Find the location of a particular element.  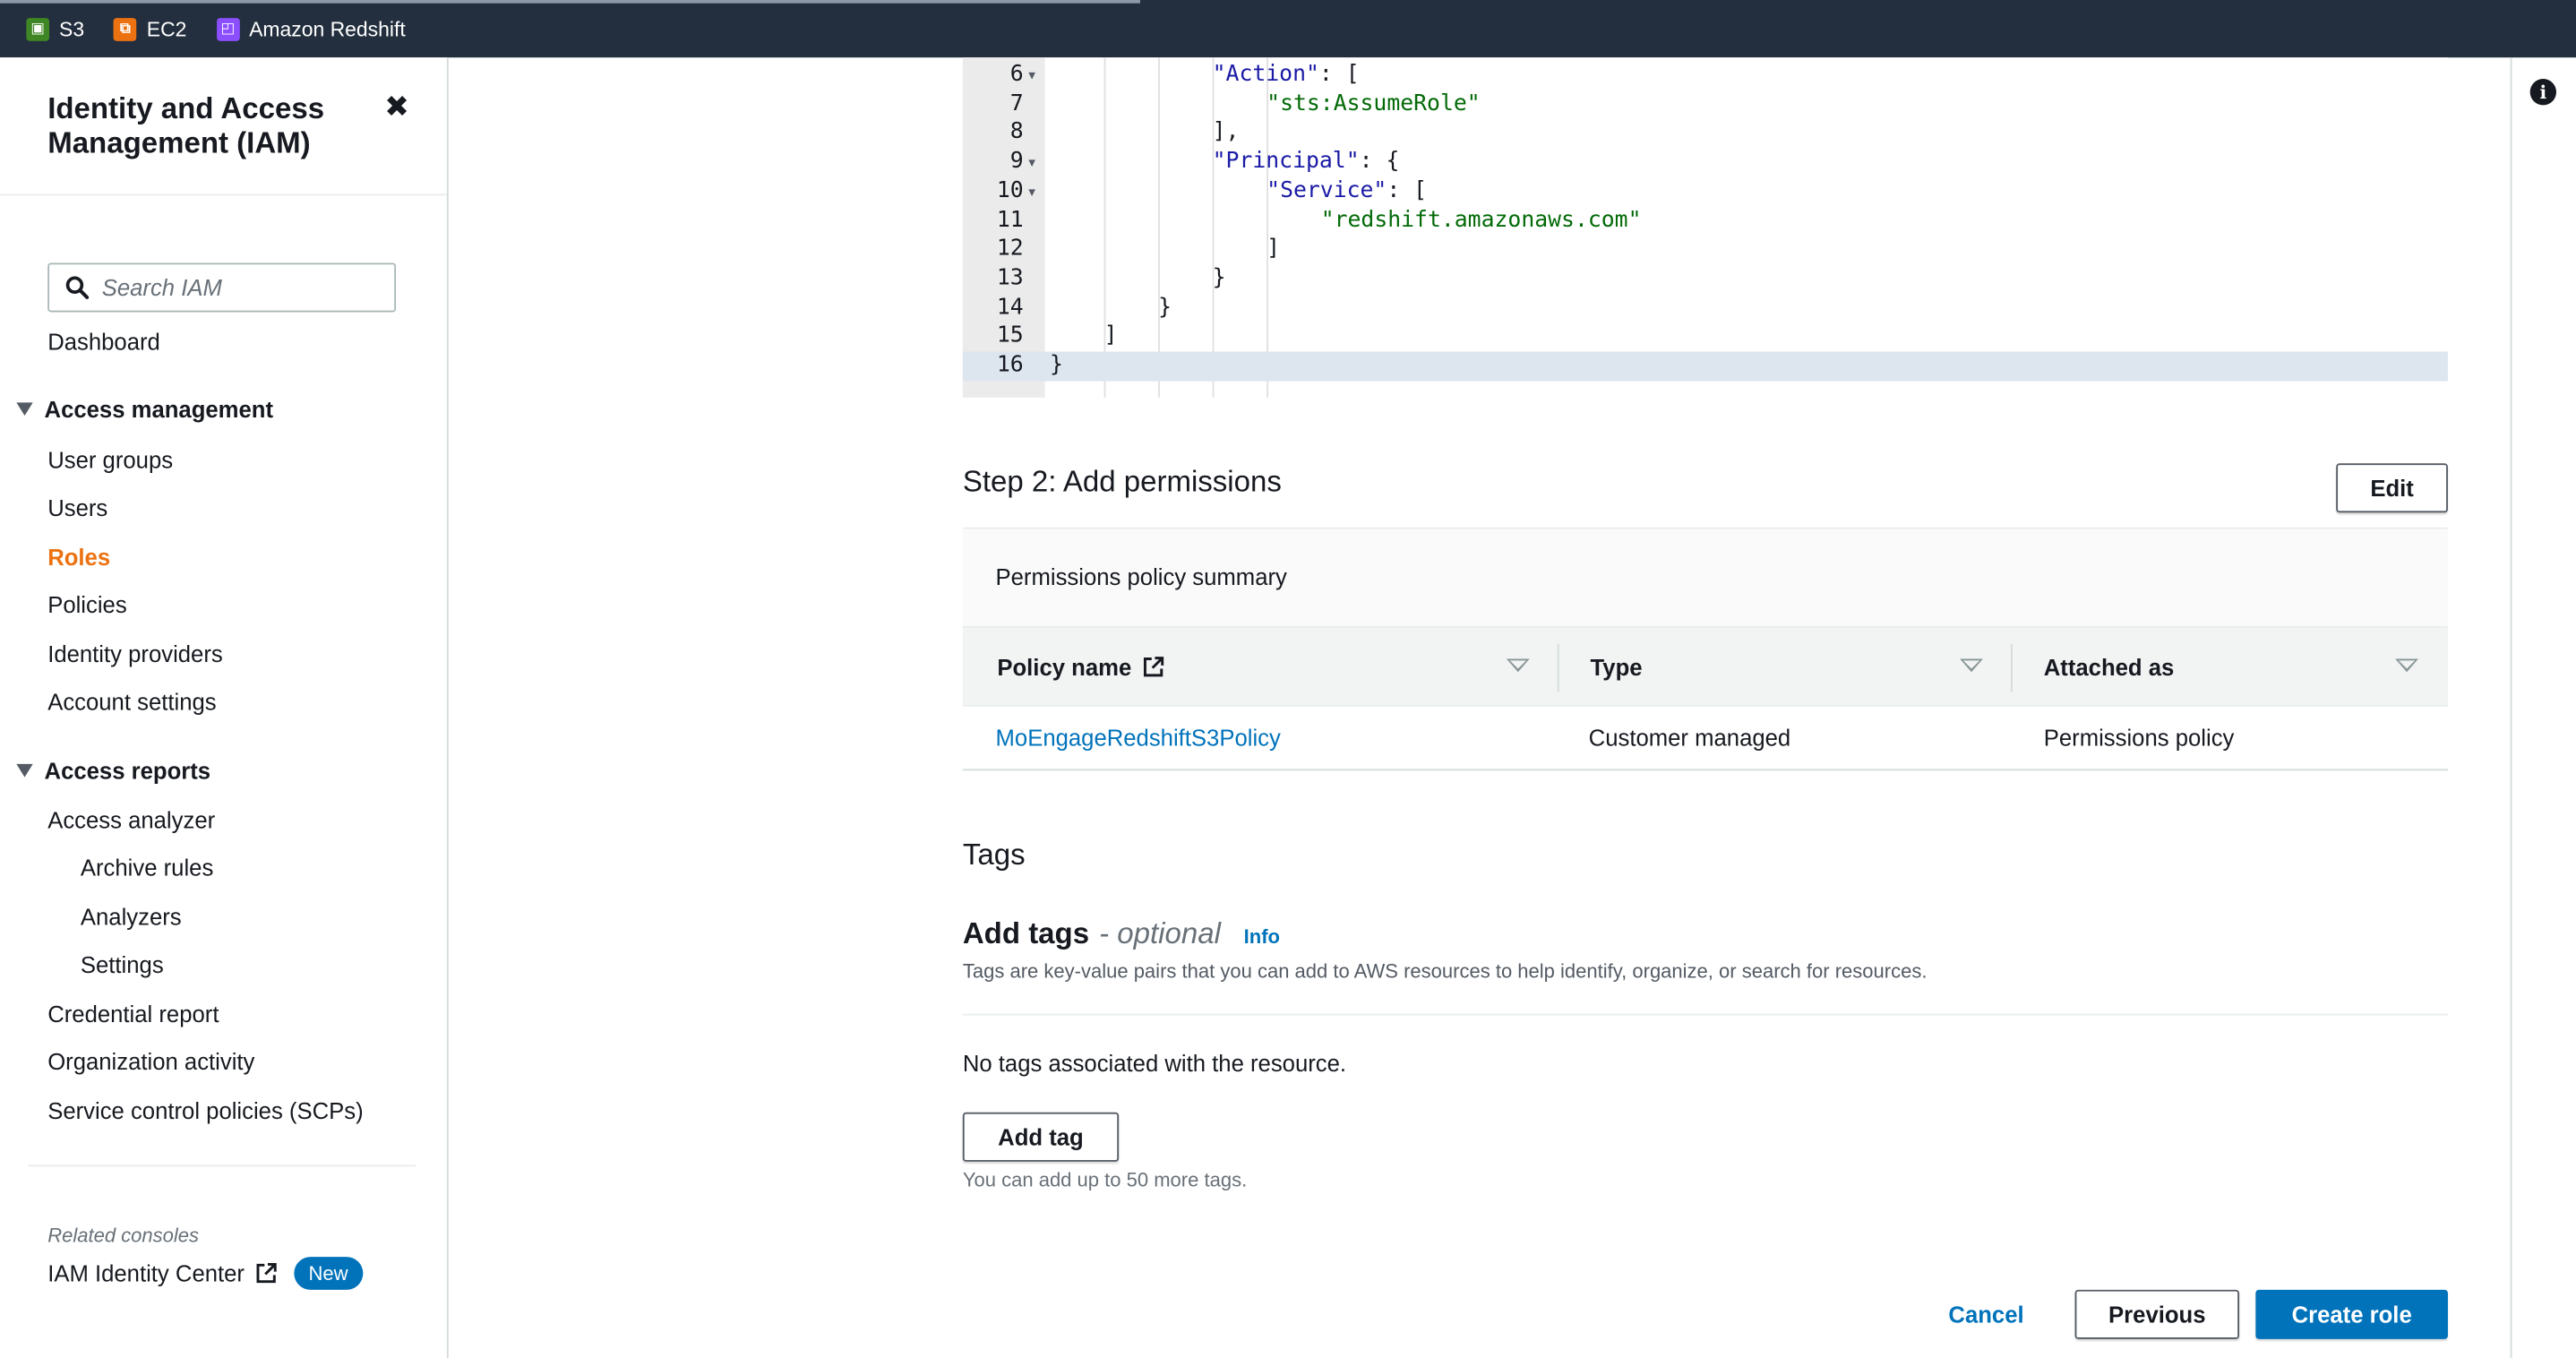

sidebar-item-identity-providers: Identity providers is located at coordinates (135, 653).